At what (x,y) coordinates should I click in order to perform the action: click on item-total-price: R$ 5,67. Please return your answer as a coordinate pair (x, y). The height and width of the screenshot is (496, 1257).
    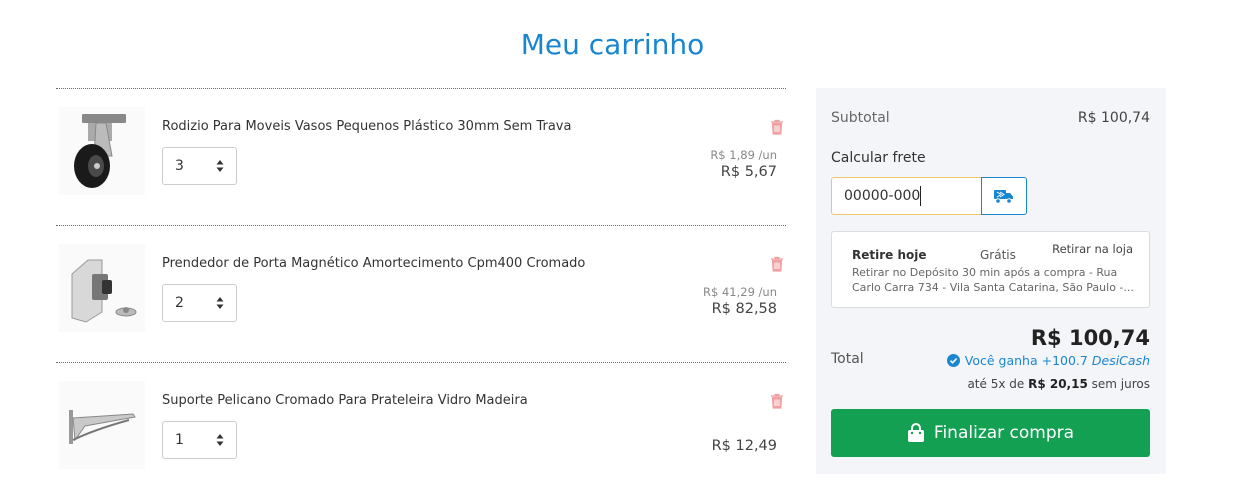
    Looking at the image, I should click on (748, 172).